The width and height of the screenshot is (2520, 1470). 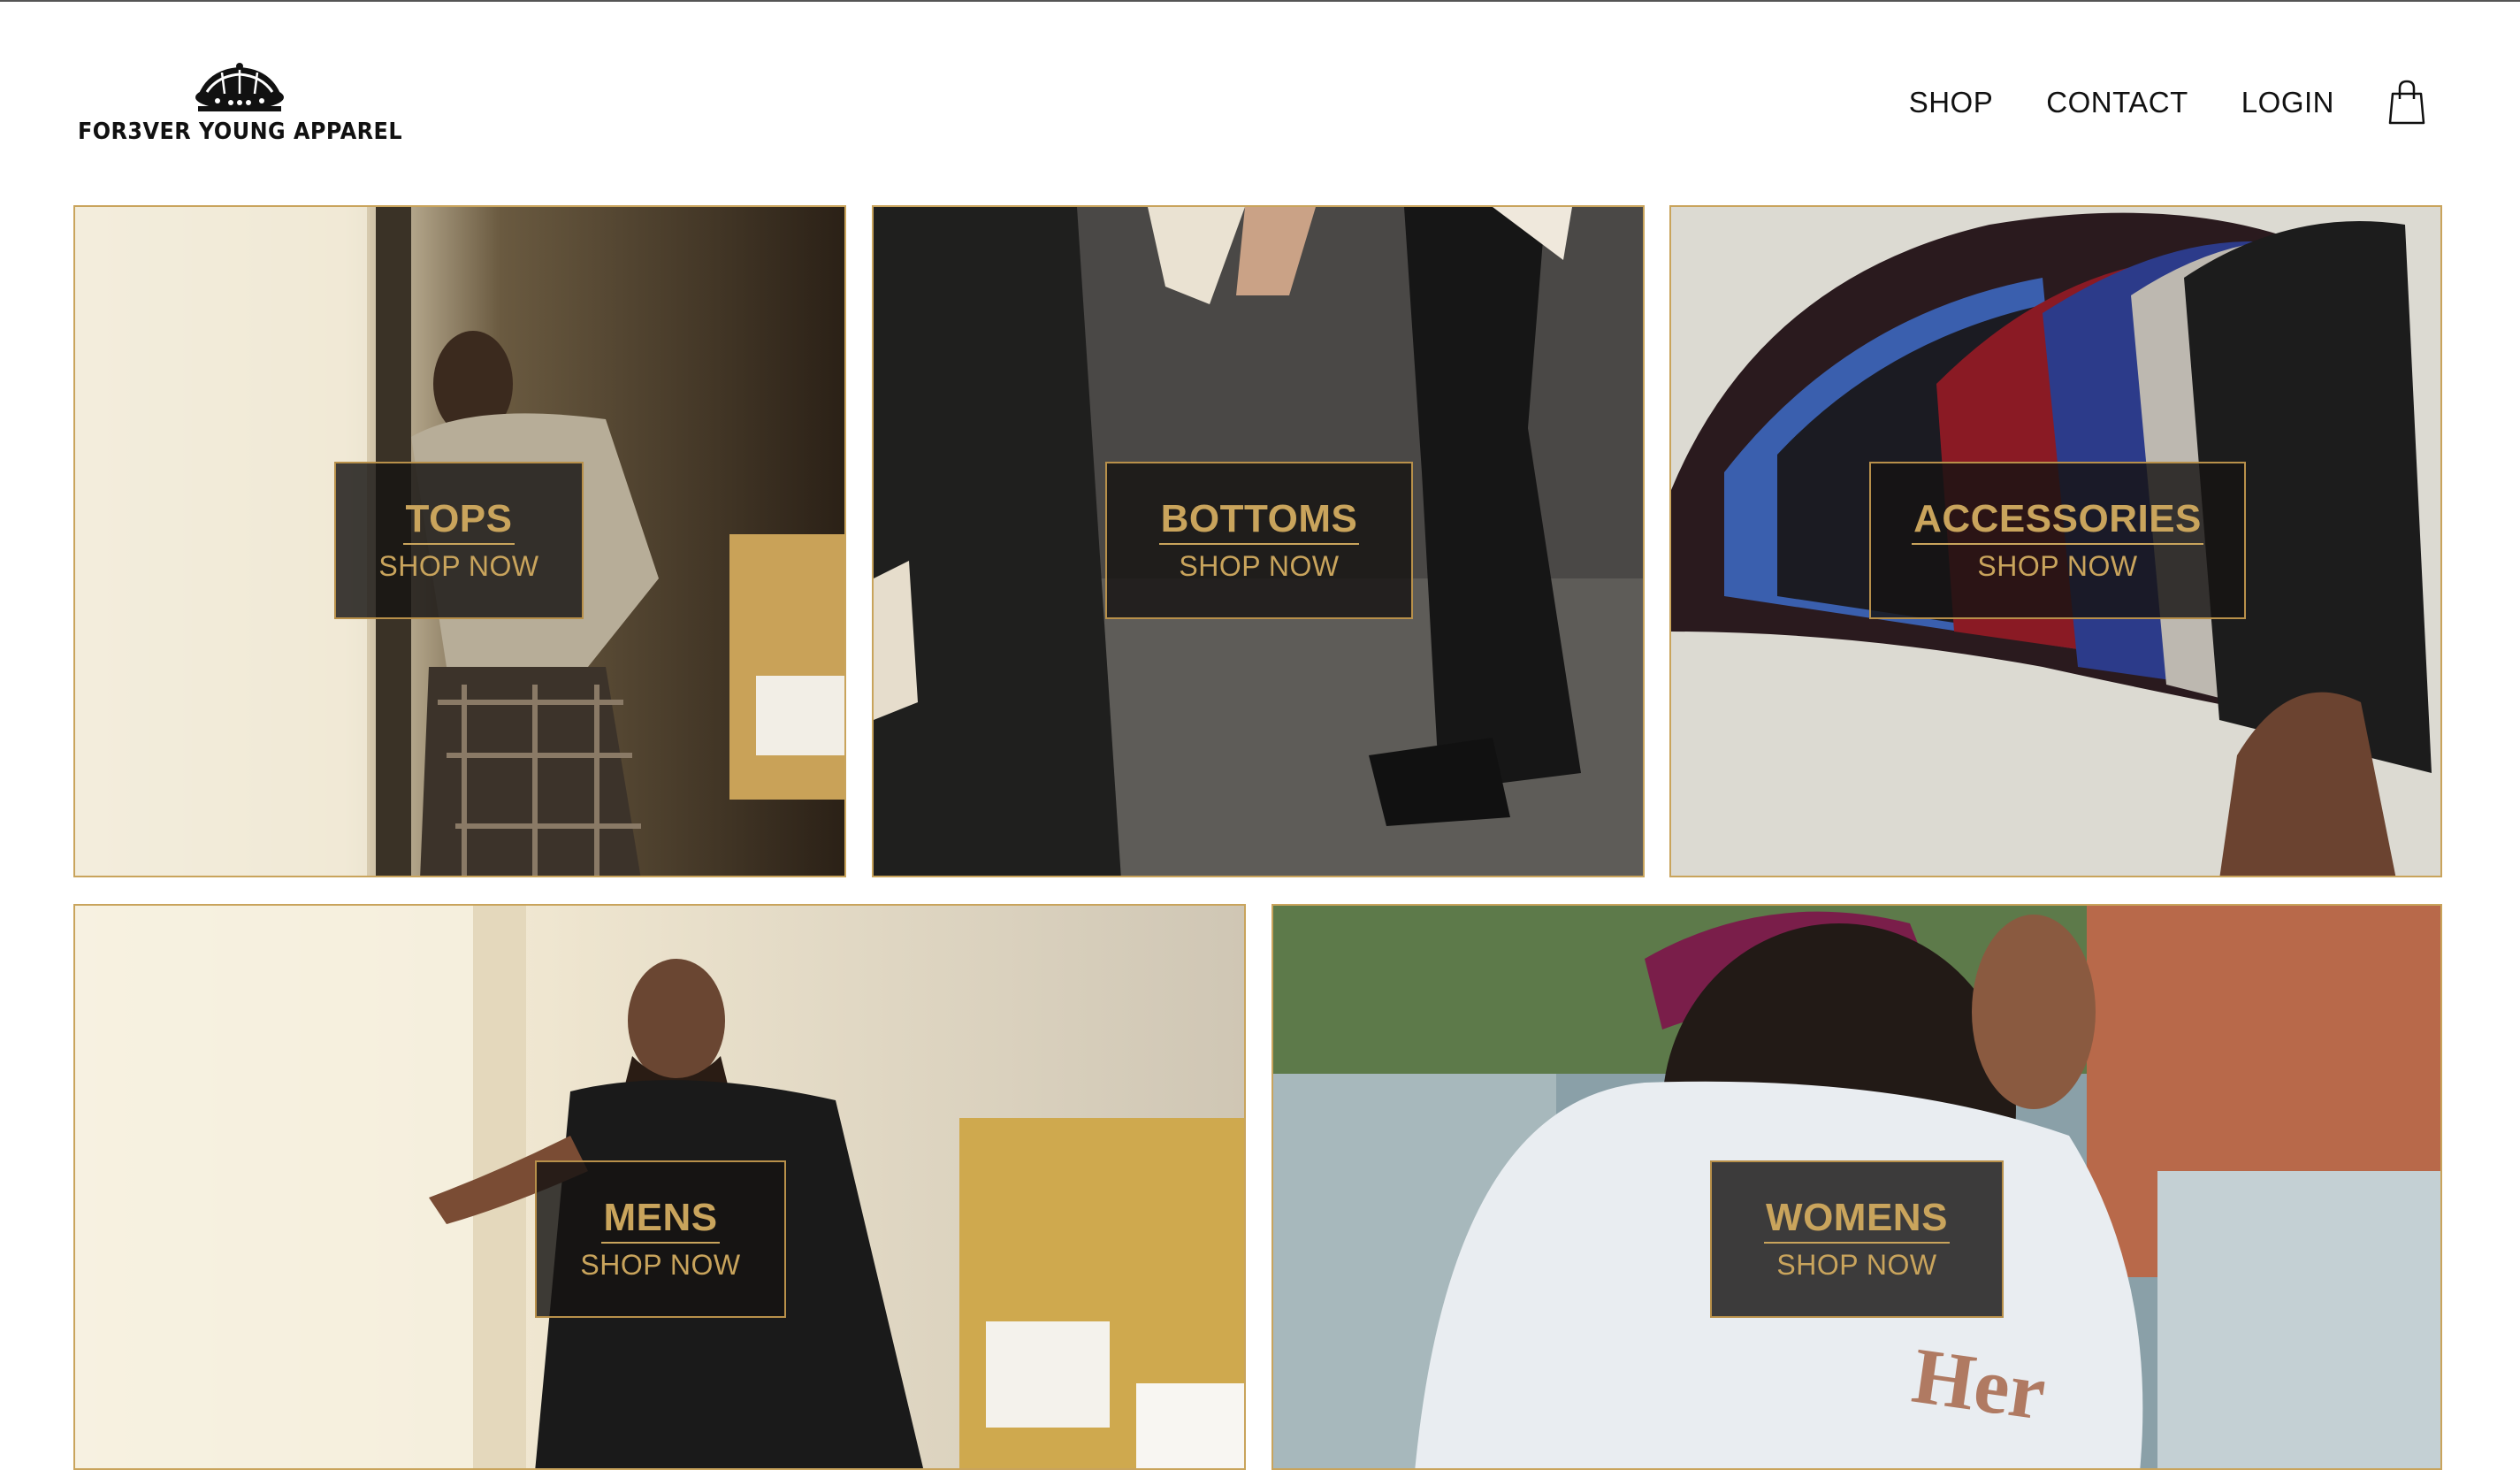 I want to click on womens-label: WOMENS SHOP NOW, so click(x=1857, y=1239).